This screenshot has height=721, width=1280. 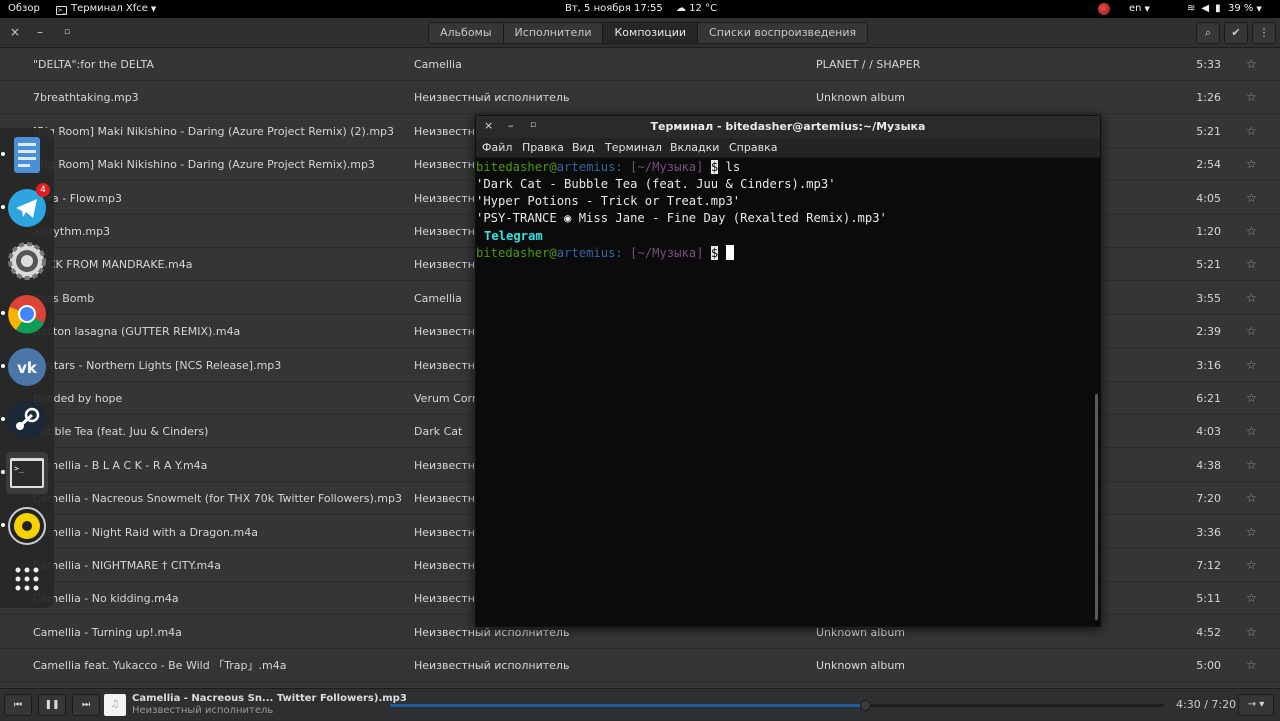 I want to click on track-artist: Неизвестный исполнитель, so click(x=492, y=666).